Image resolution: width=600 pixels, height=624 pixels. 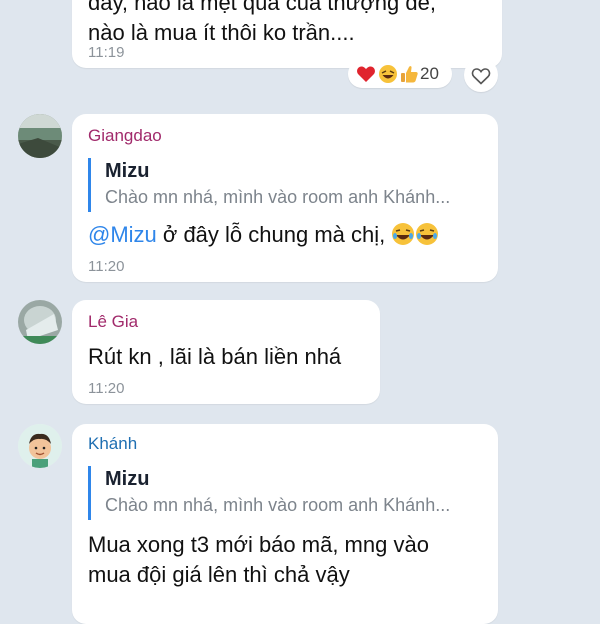 I want to click on sender-name: Khánh, so click(x=112, y=444).